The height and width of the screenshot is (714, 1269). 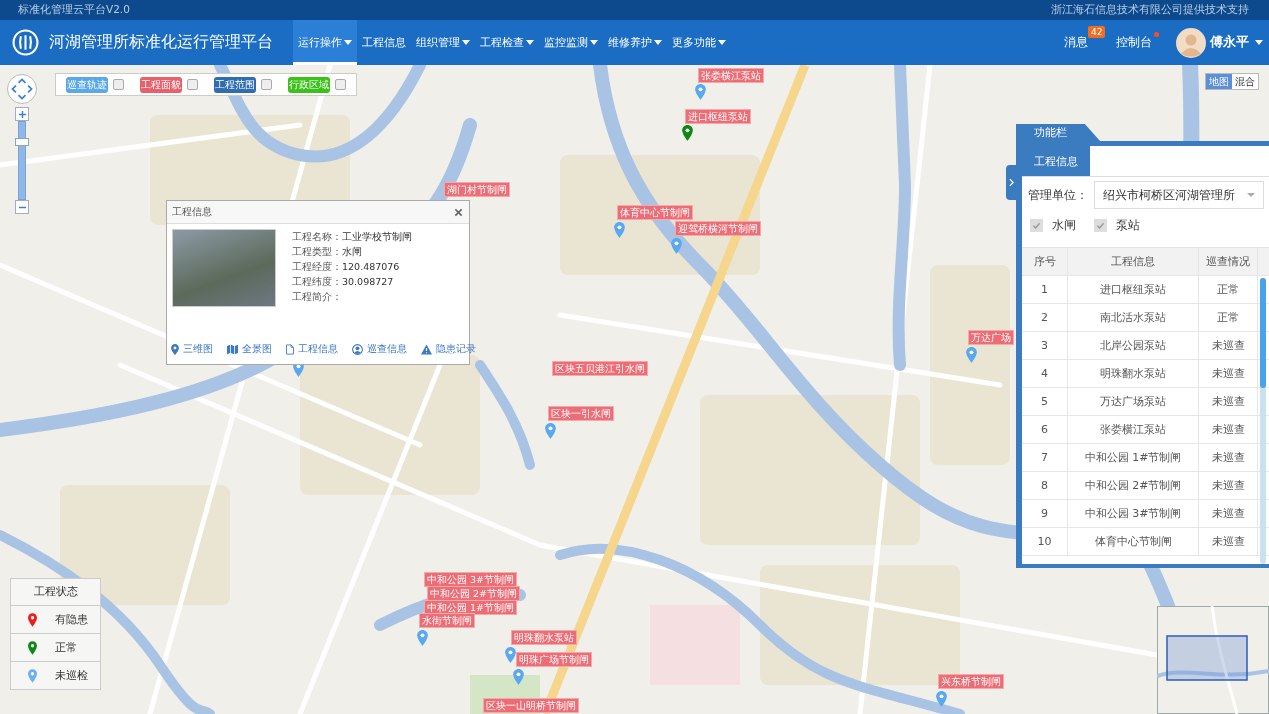 What do you see at coordinates (447, 620) in the screenshot?
I see `marker-label: 水街节制闸` at bounding box center [447, 620].